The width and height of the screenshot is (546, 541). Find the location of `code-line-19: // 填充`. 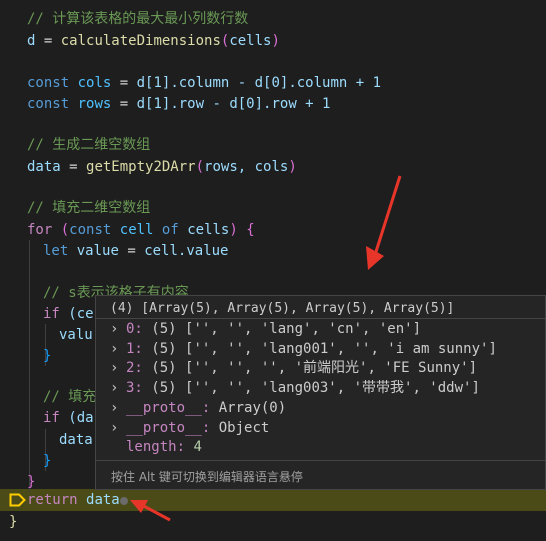

code-line-19: // 填充 is located at coordinates (70, 397).